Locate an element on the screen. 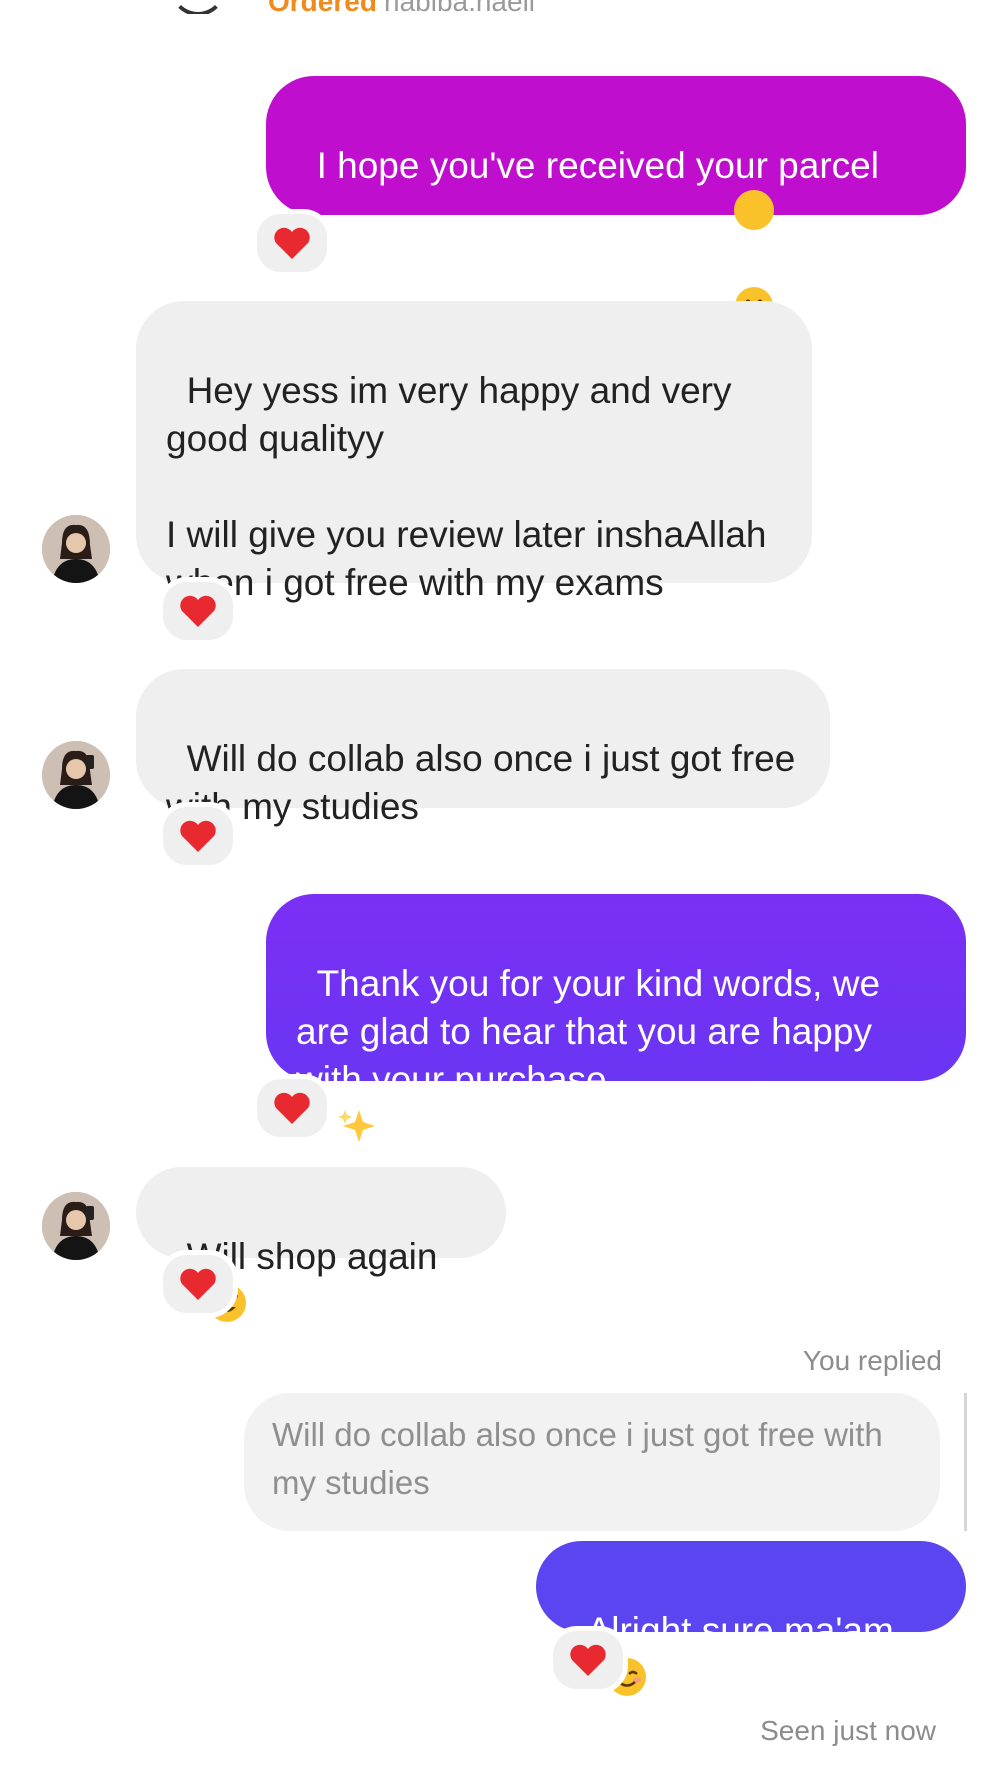 This screenshot has width=1000, height=1778. outgoing-message: Alright sure ma'am is located at coordinates (751, 1618).